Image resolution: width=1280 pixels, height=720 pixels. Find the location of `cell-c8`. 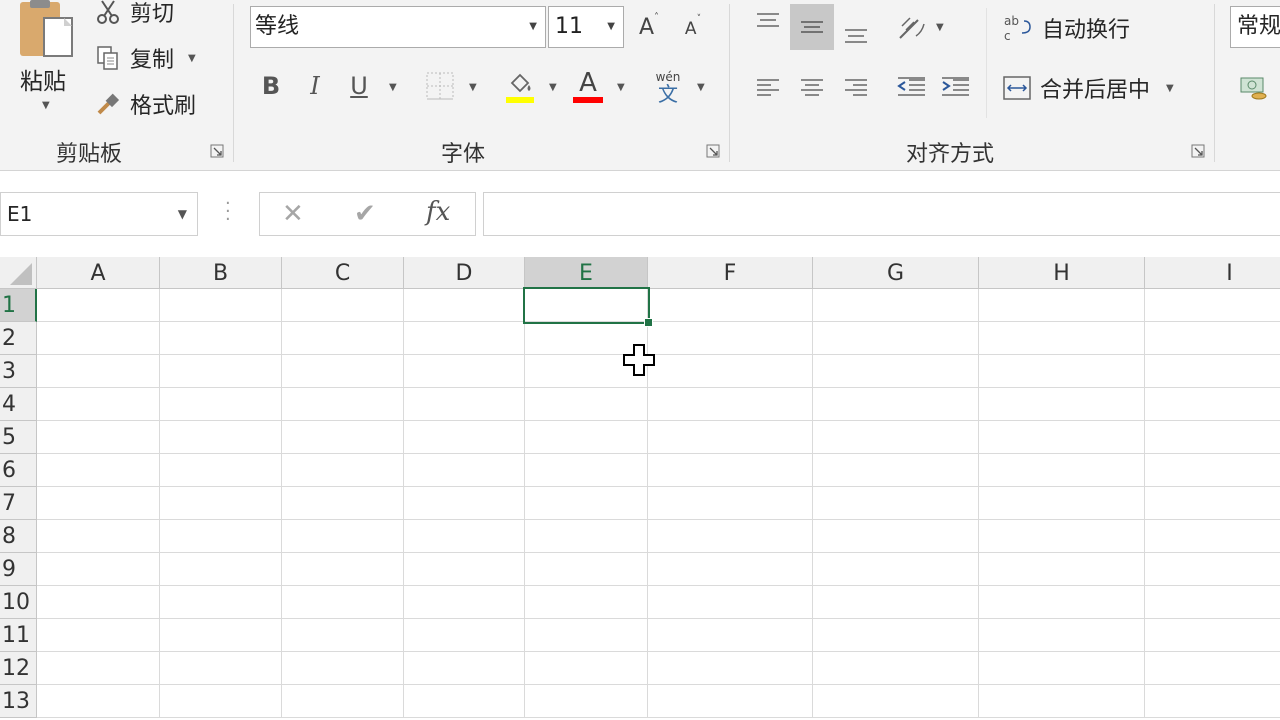

cell-c8 is located at coordinates (343, 536).